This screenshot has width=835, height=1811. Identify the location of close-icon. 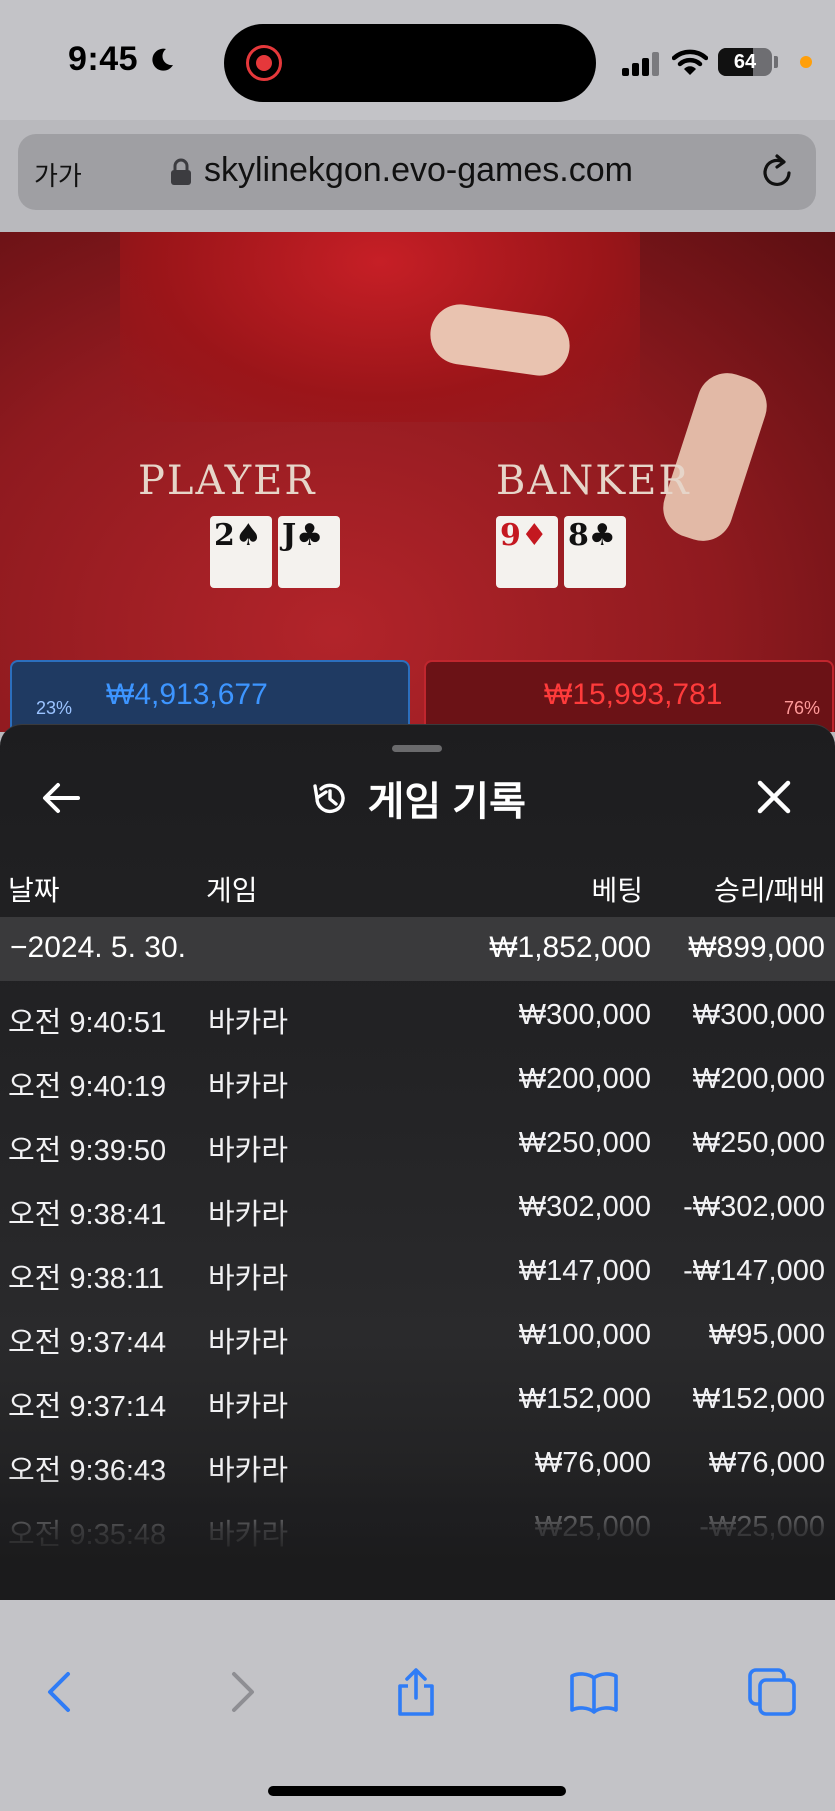
(774, 797).